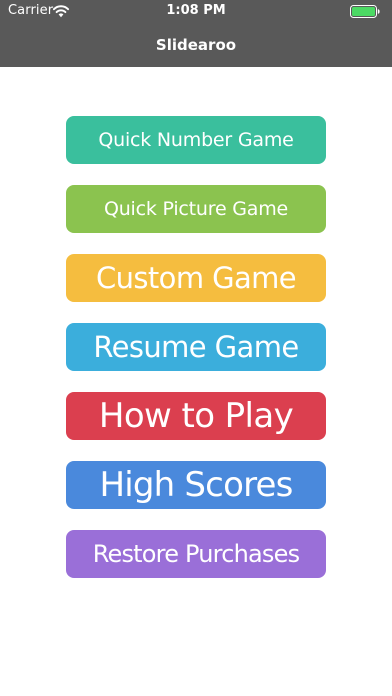 The width and height of the screenshot is (392, 696). I want to click on status-time: 1:08 PM, so click(196, 10).